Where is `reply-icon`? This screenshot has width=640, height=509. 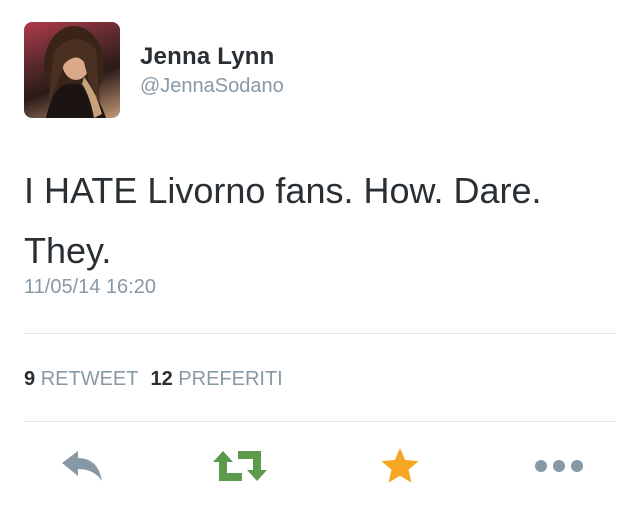 reply-icon is located at coordinates (82, 466).